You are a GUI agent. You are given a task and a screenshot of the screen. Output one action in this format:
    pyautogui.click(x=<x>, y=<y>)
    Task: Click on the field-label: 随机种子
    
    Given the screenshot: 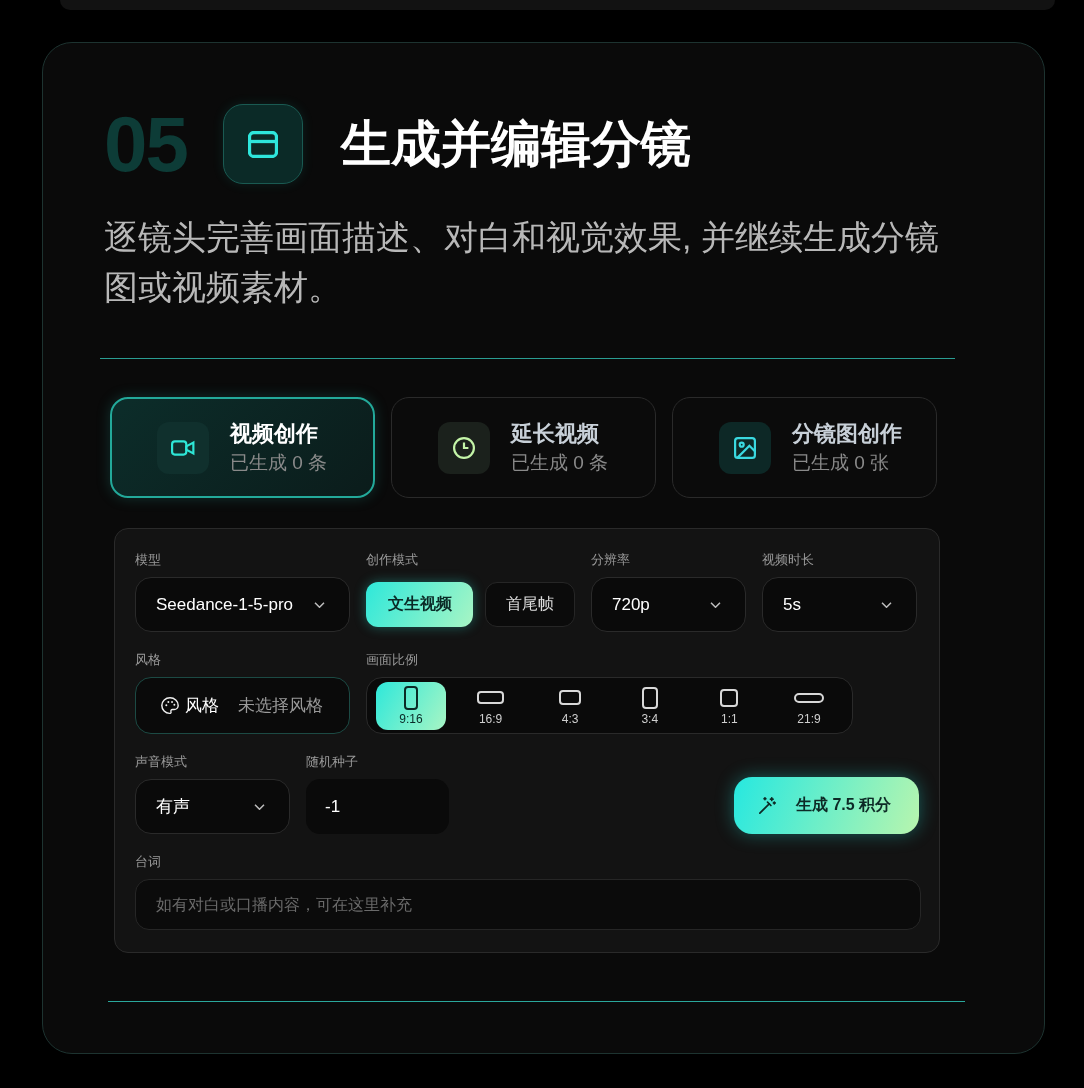 What is the action you would take?
    pyautogui.click(x=332, y=762)
    